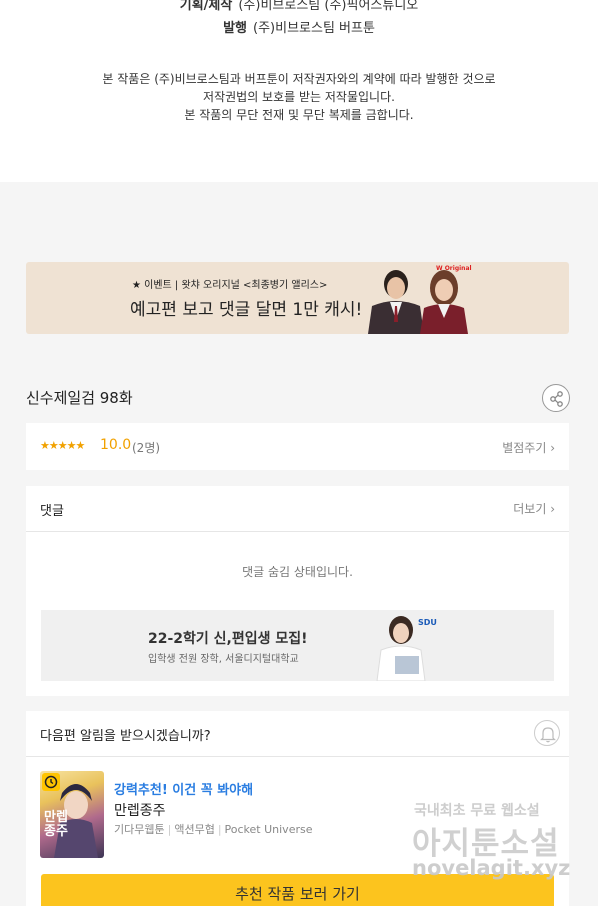 The image size is (598, 906). I want to click on recommend-thumbnail: 만렙종주, so click(72, 814).